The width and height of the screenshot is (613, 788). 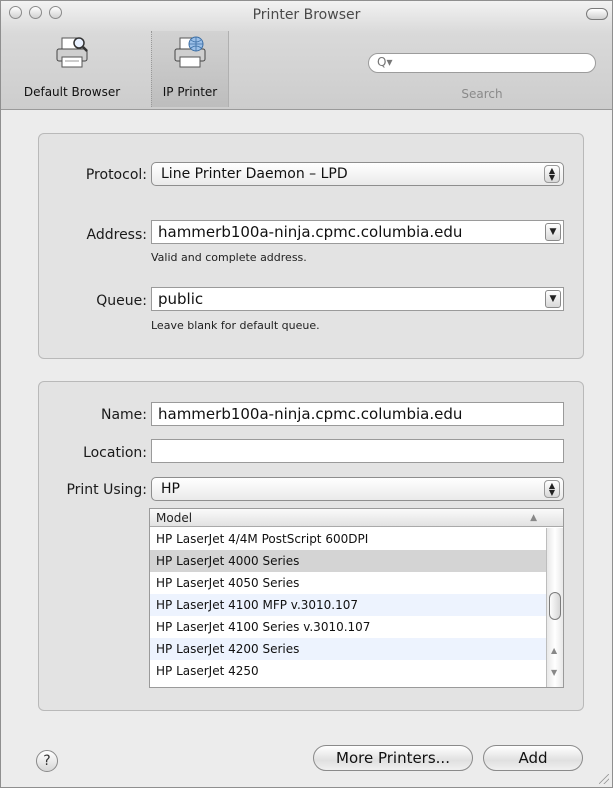 I want to click on address-combo: hammerb100a-ninja.cpmc.columbia.edu ▼, so click(x=357, y=232).